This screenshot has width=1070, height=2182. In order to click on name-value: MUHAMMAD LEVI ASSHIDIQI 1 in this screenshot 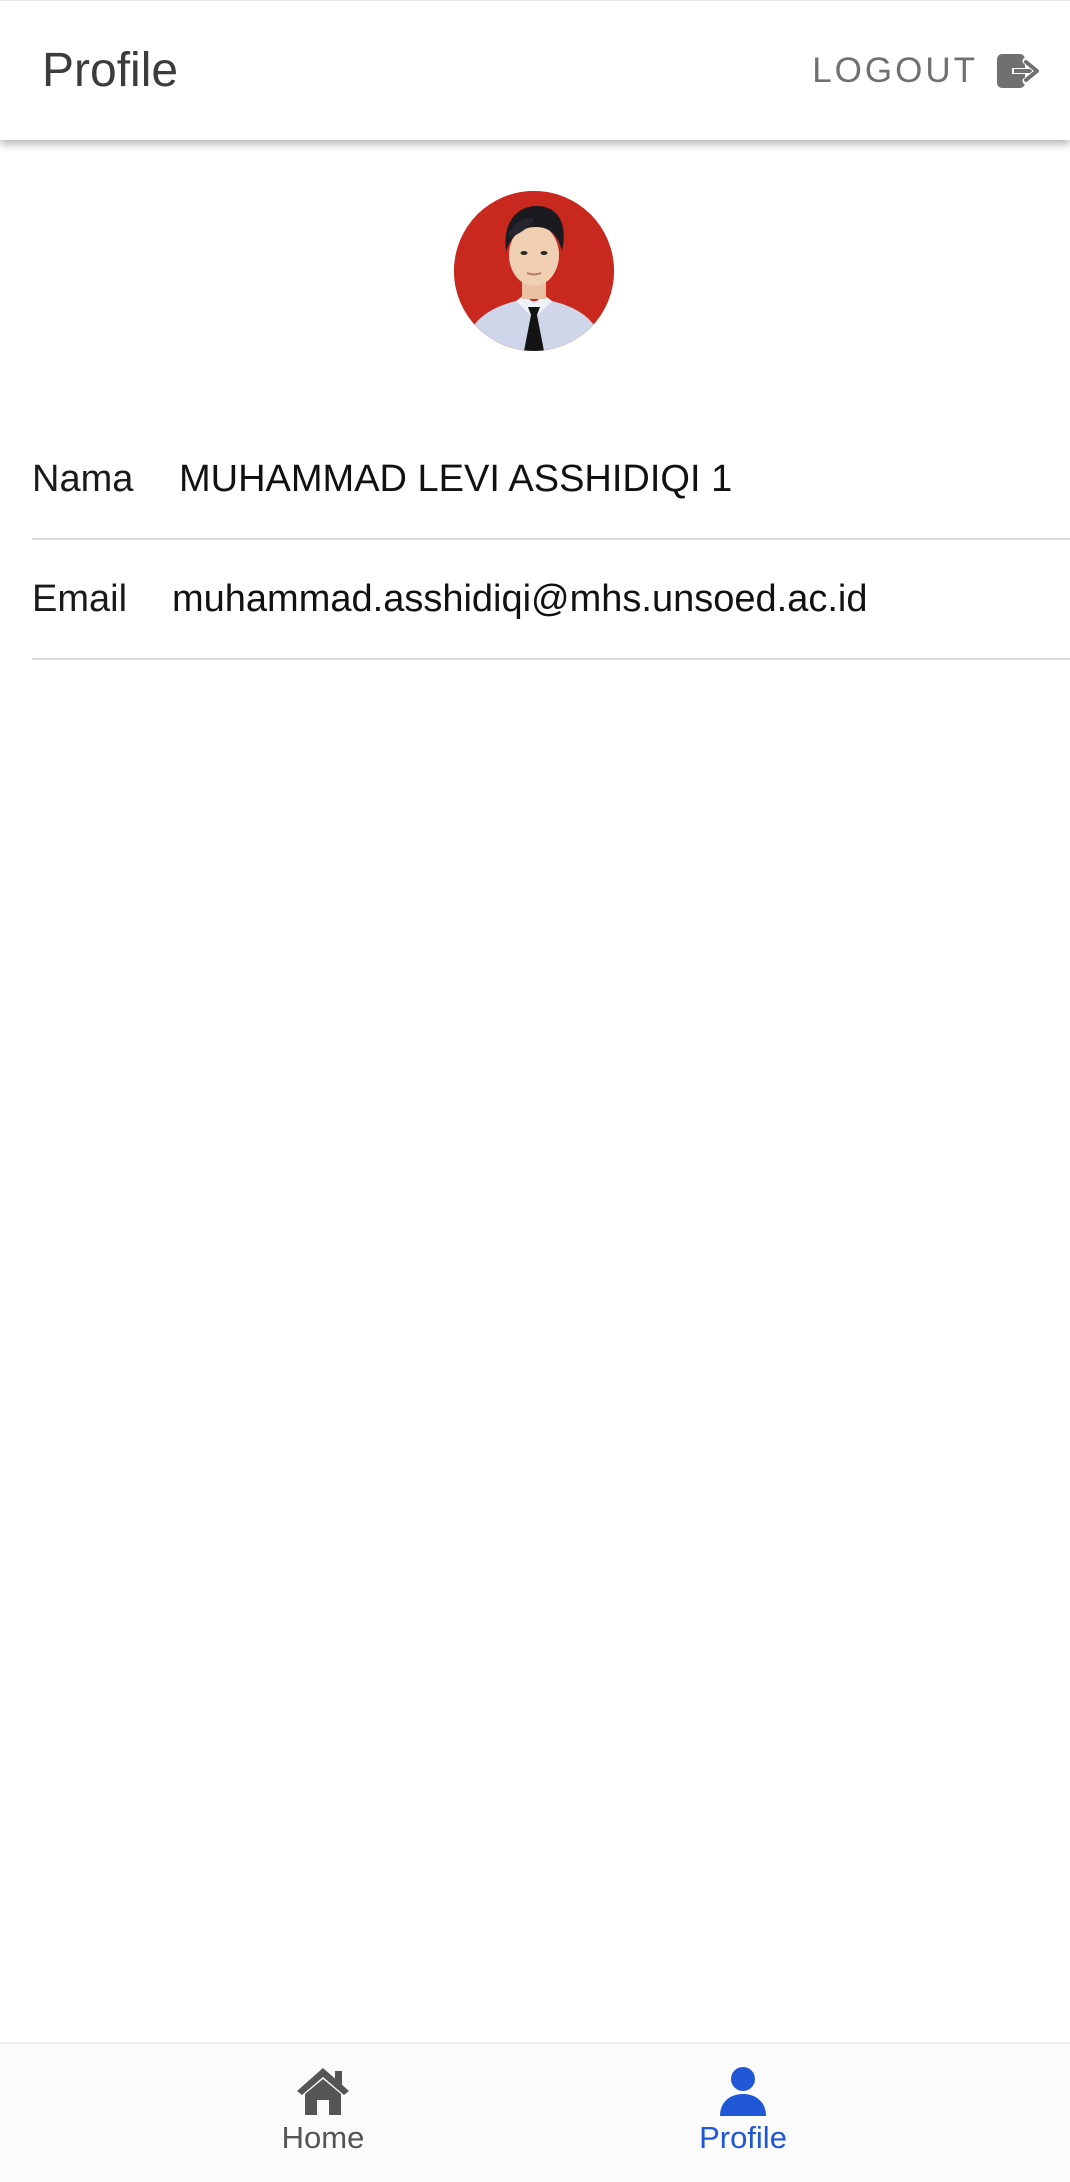, I will do `click(456, 478)`.